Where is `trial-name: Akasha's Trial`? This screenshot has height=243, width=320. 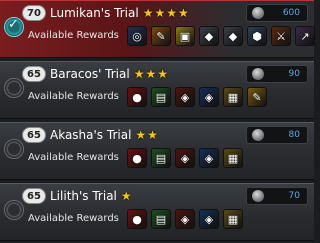 trial-name: Akasha's Trial is located at coordinates (91, 135).